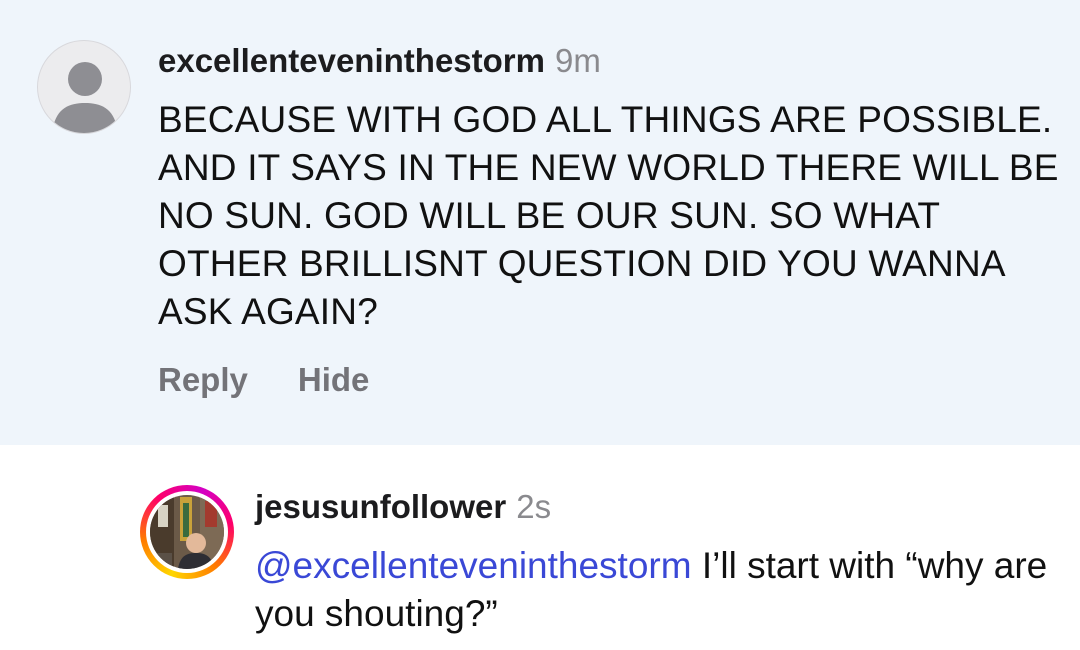 The width and height of the screenshot is (1080, 650). Describe the element at coordinates (203, 379) in the screenshot. I see `reply-button: Reply` at that location.